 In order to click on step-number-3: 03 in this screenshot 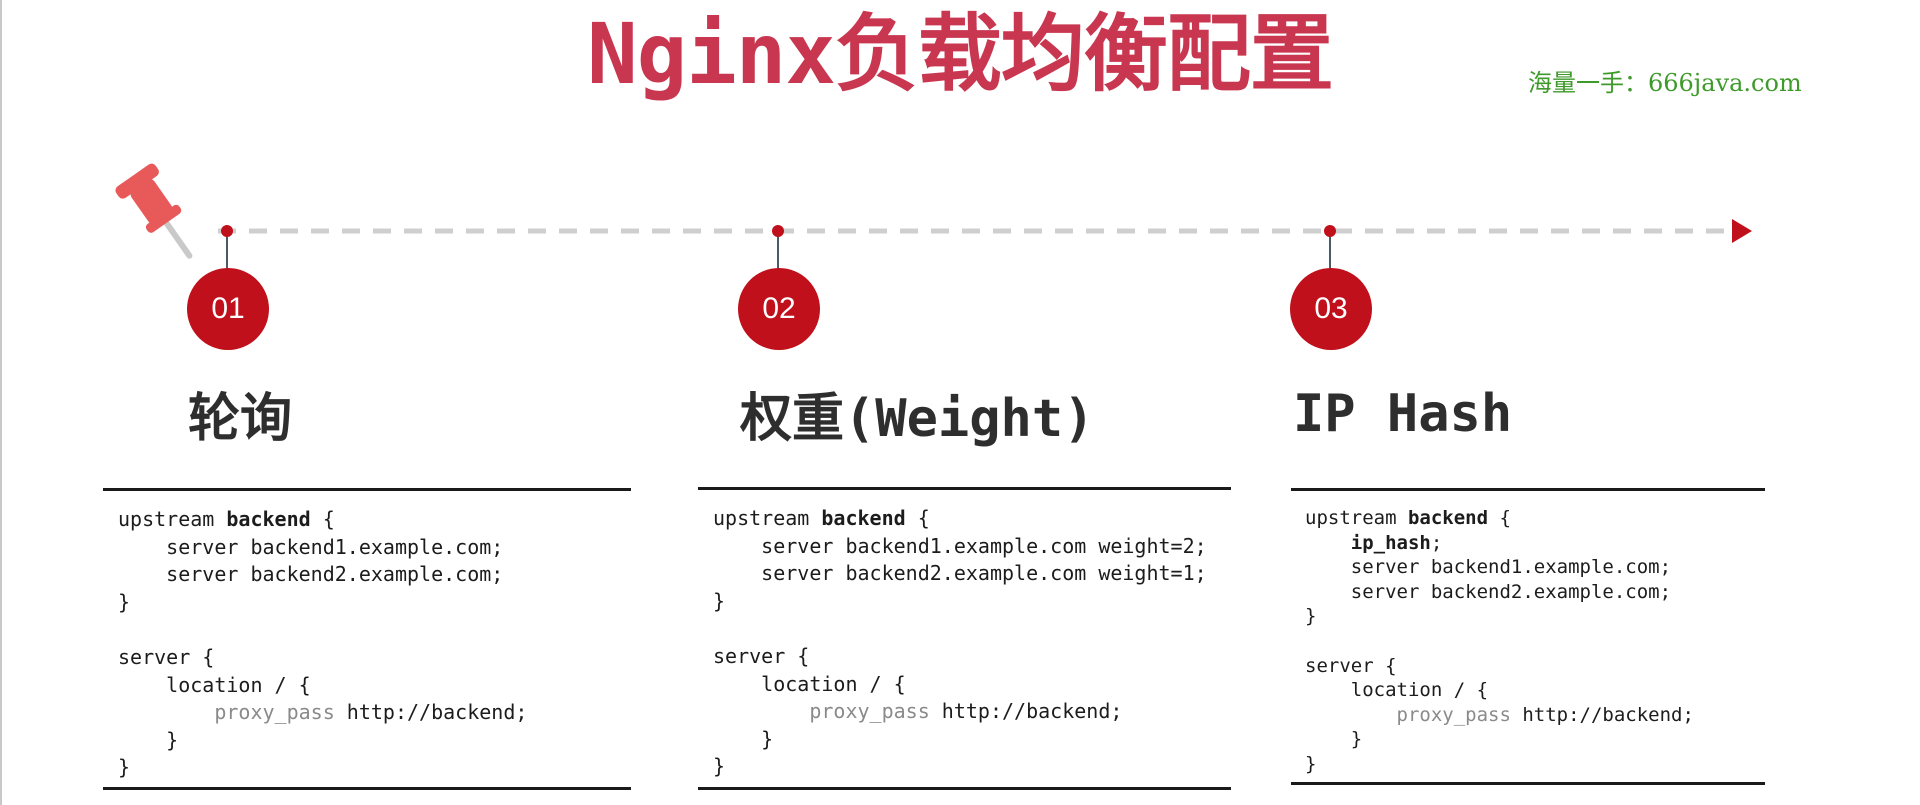, I will do `click(1331, 309)`.